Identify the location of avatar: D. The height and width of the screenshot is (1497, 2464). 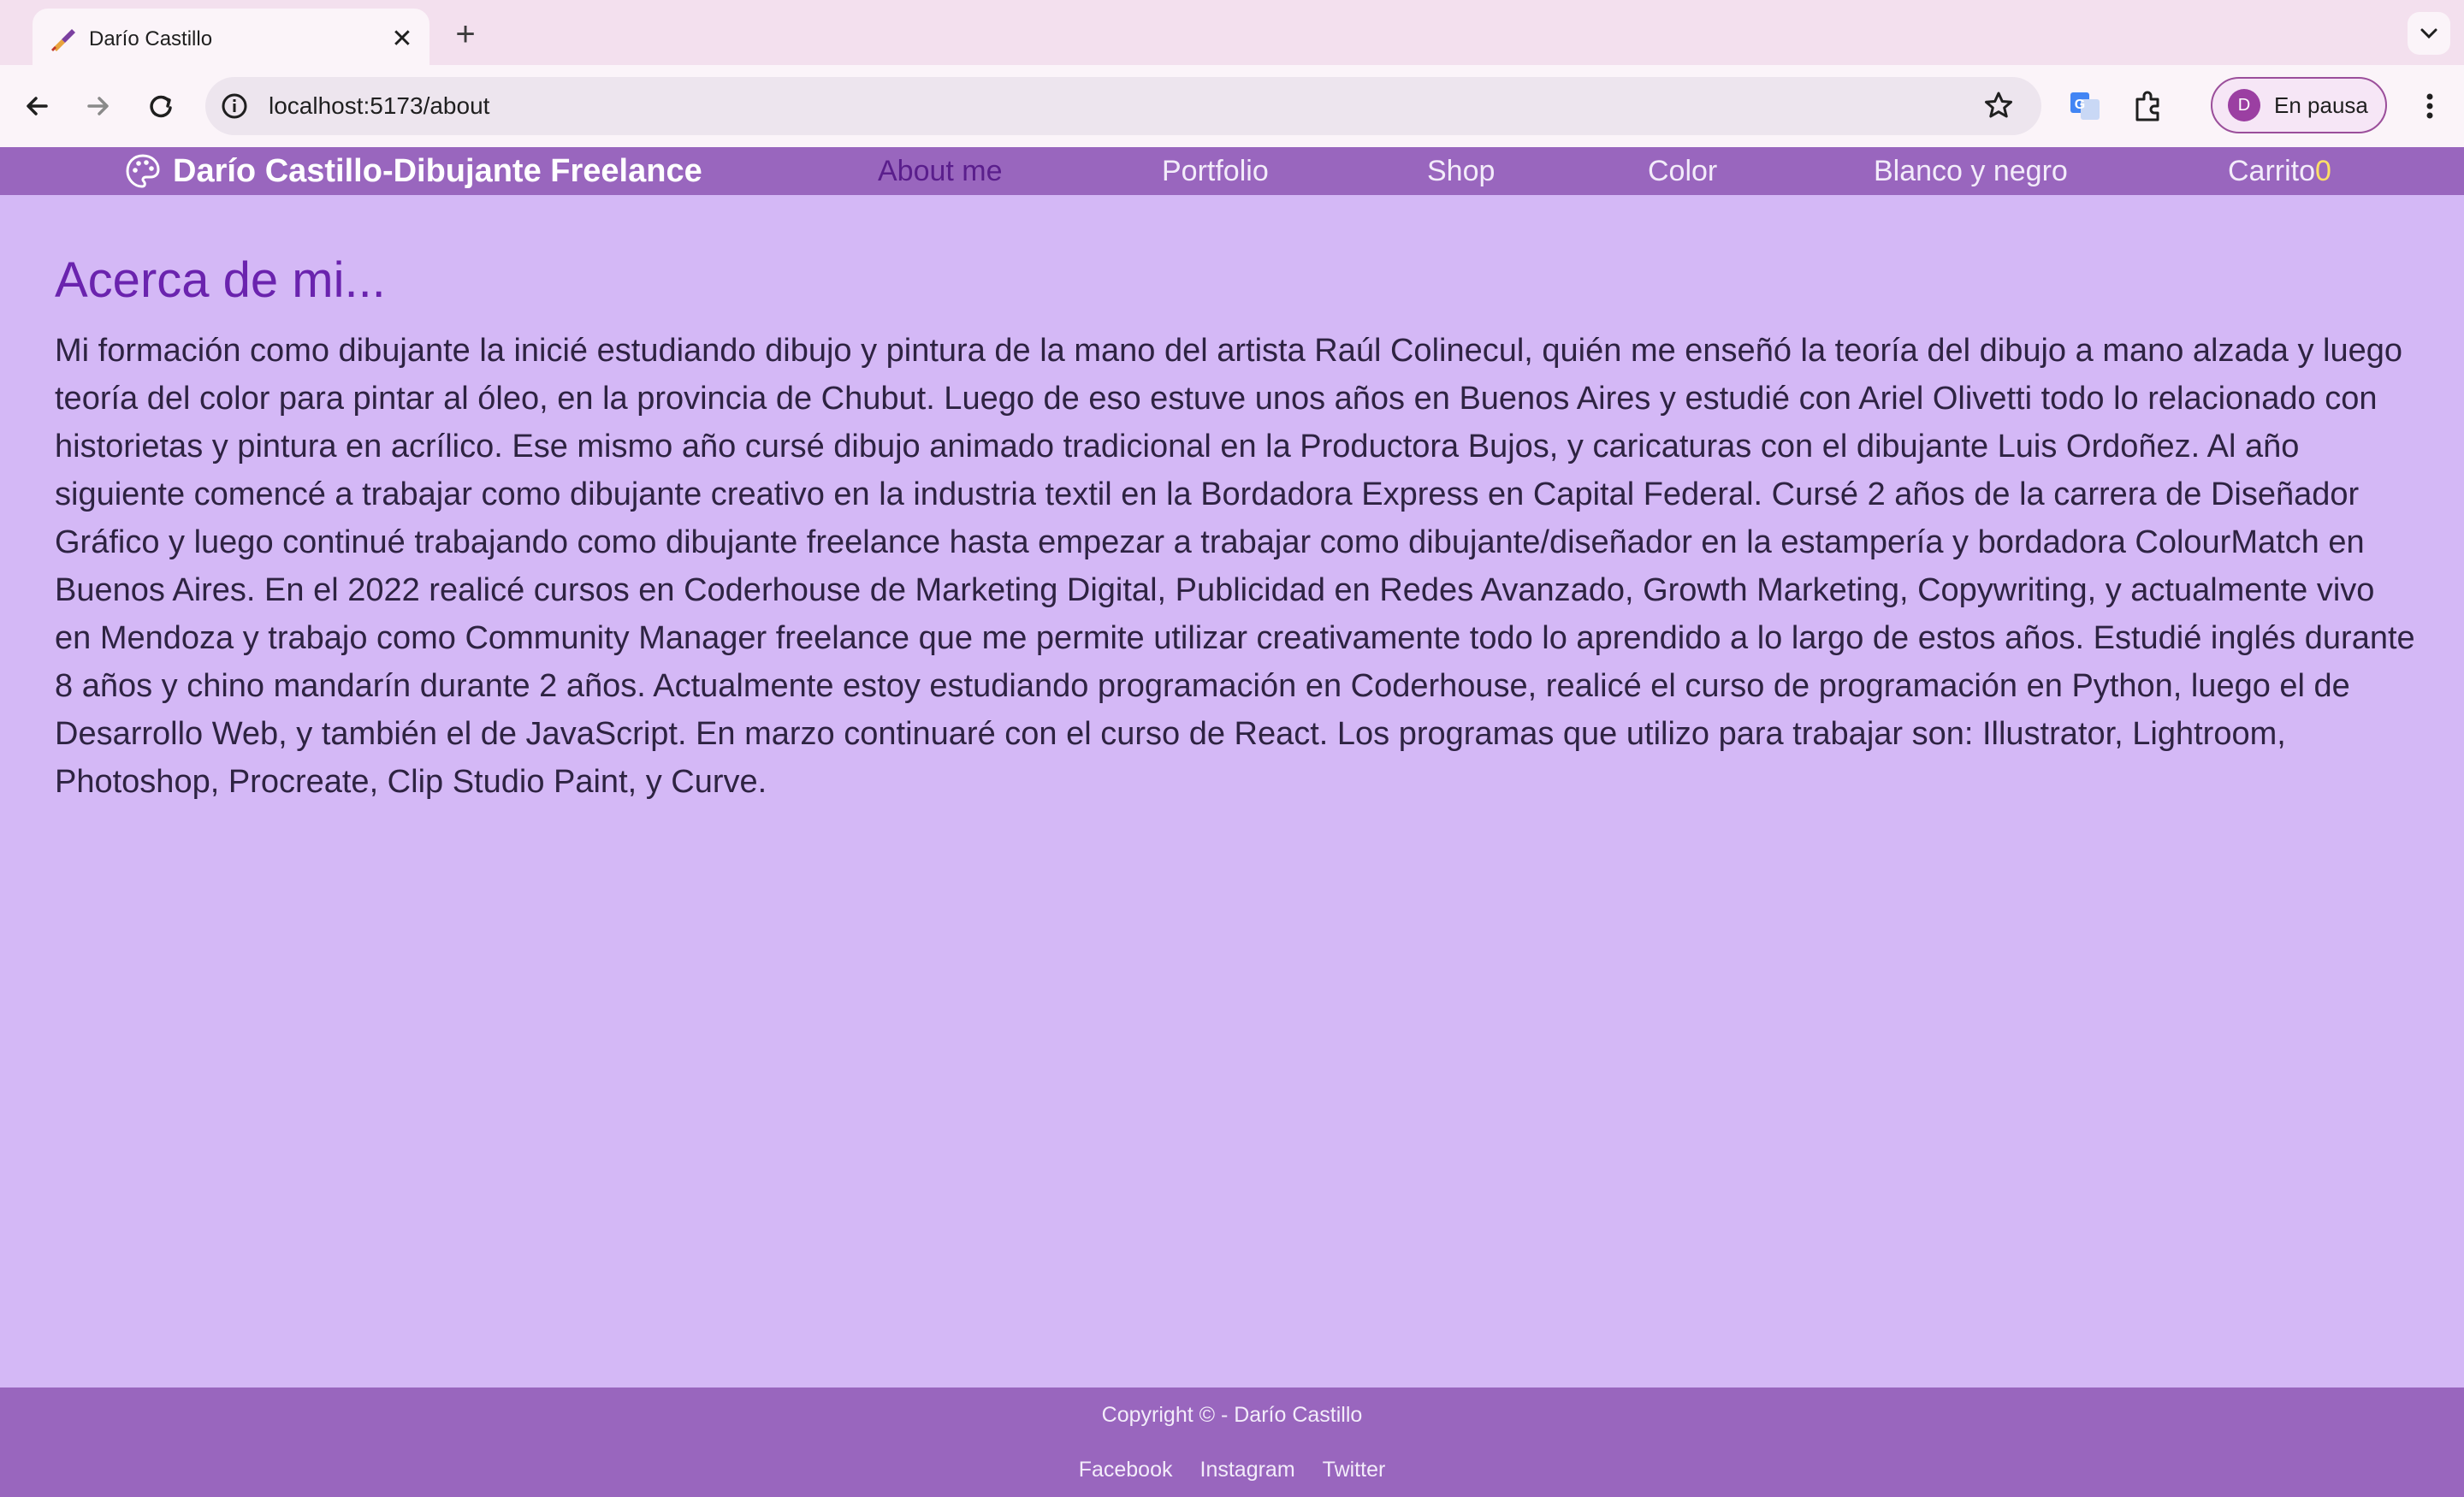
(2244, 105).